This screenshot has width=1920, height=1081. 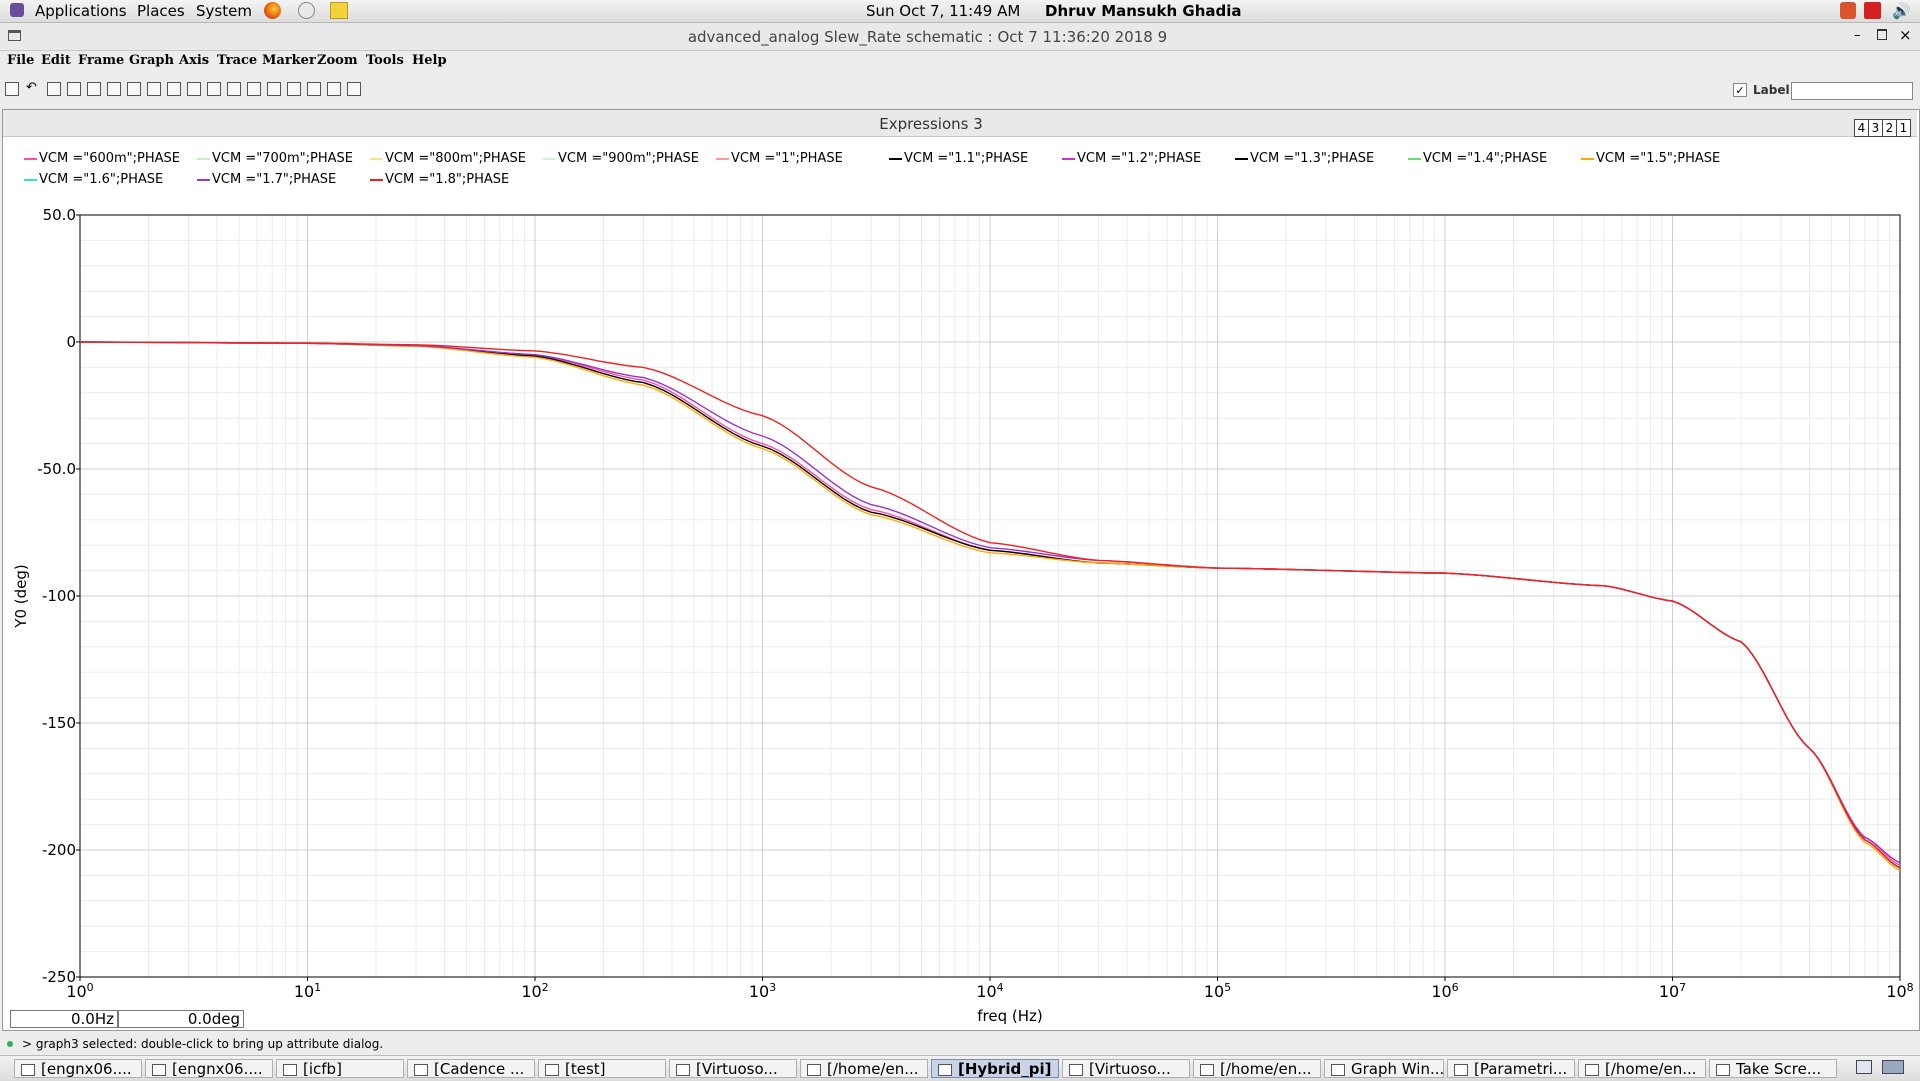 I want to click on legend-item: VCM ="1.3";PHASE, so click(x=1304, y=158).